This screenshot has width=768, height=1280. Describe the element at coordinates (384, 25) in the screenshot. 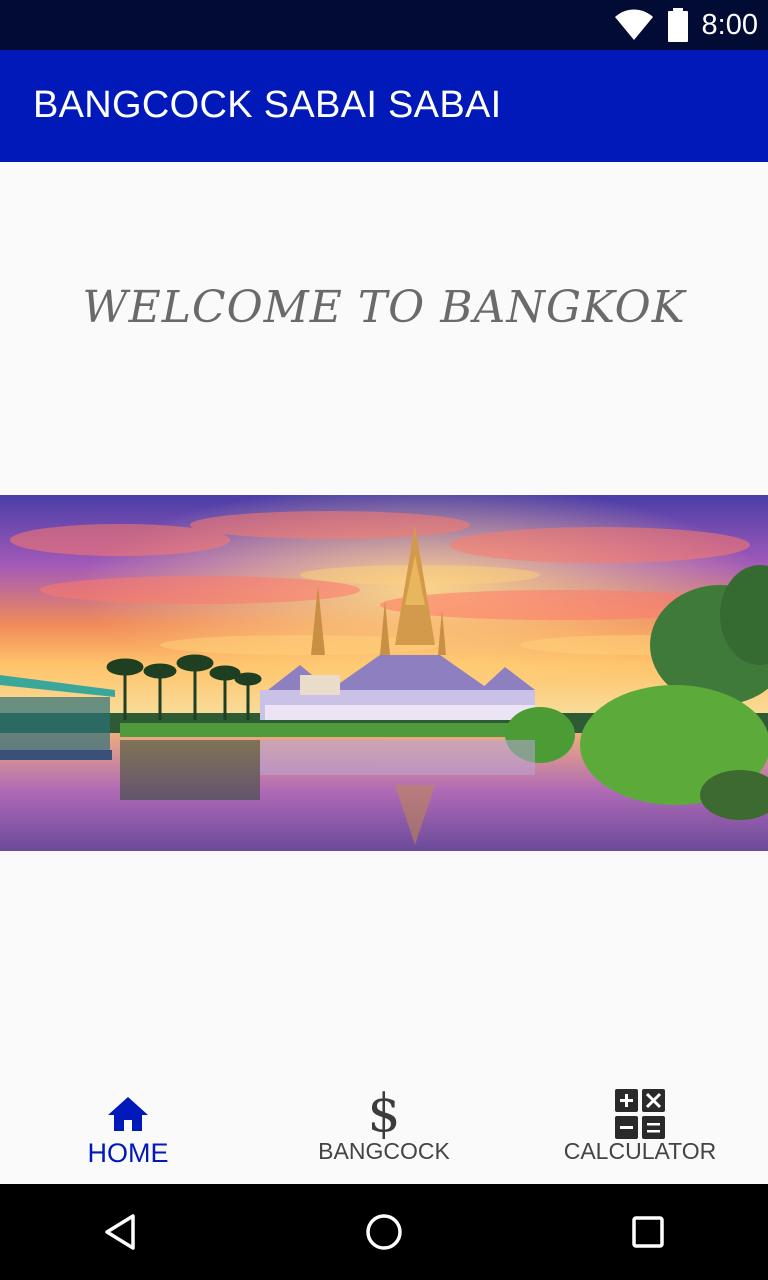

I see `status-bar: 8:00` at that location.